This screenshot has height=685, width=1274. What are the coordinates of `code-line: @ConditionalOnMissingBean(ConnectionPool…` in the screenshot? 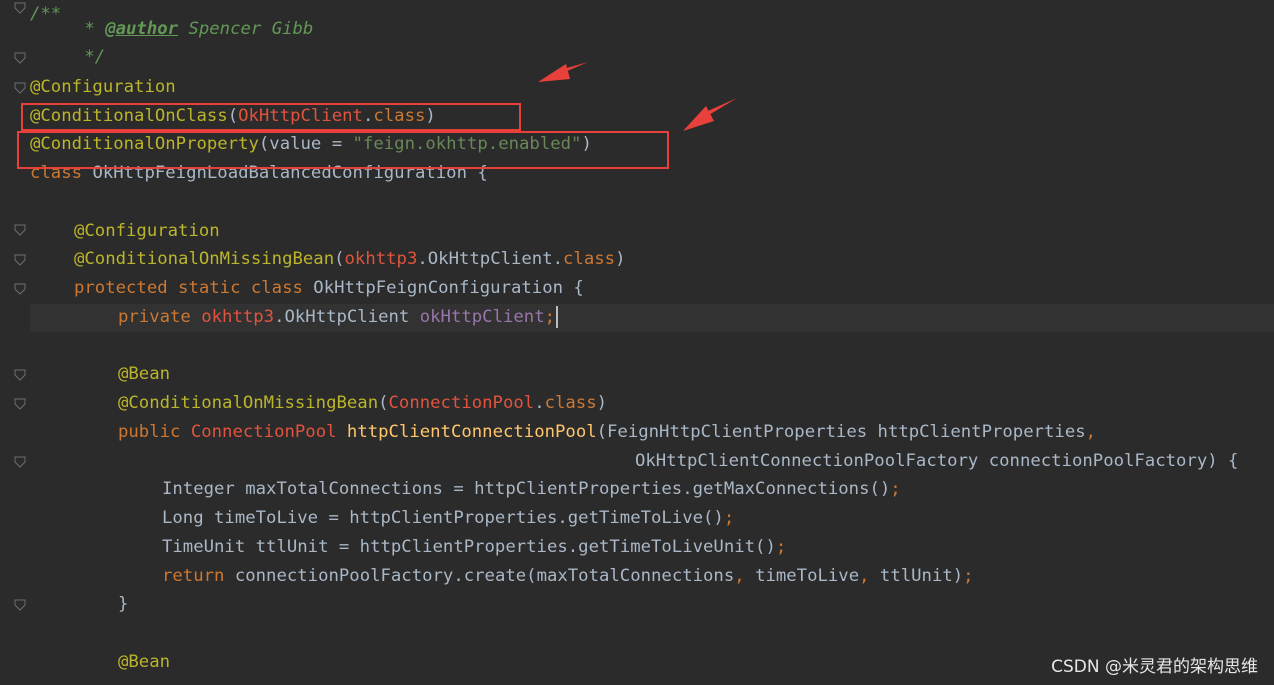 It's located at (318, 403).